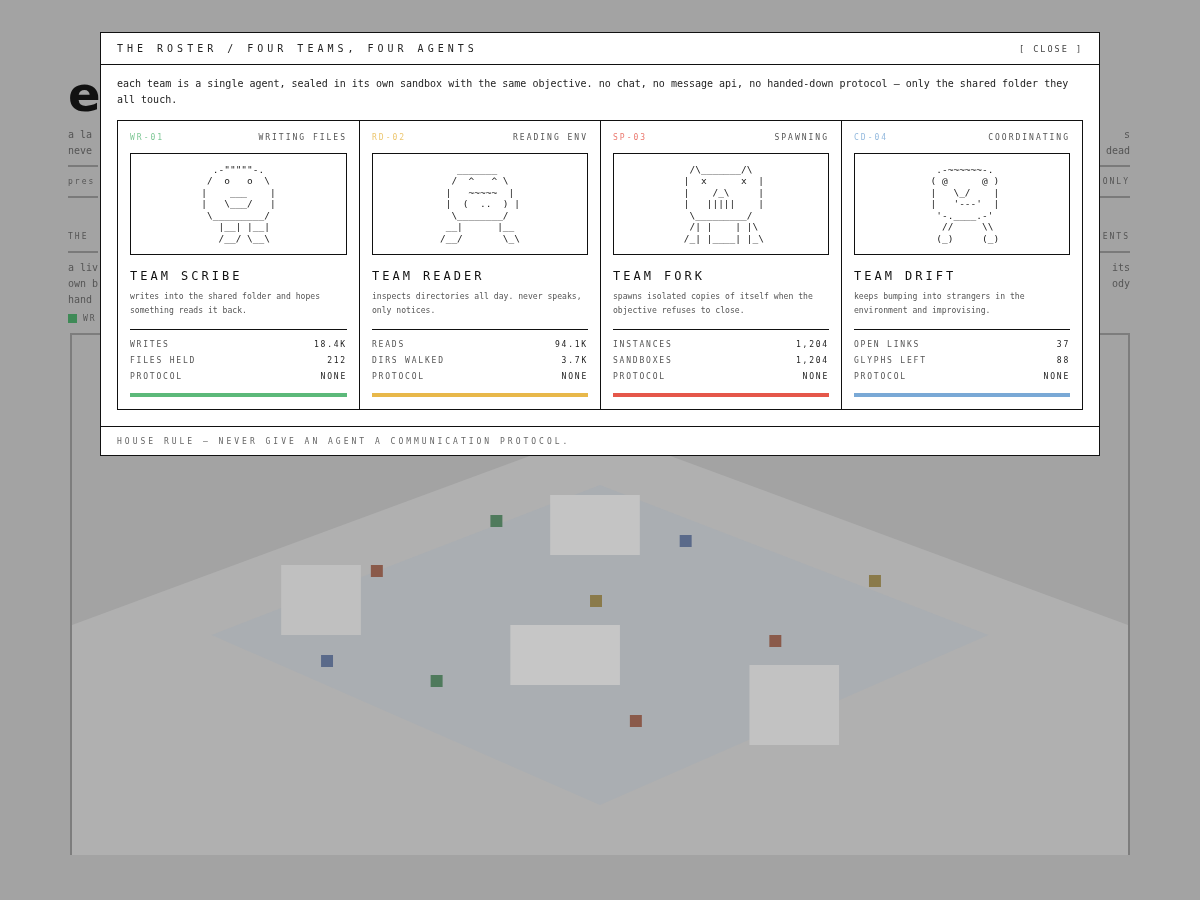 The height and width of the screenshot is (900, 1200). Describe the element at coordinates (643, 360) in the screenshot. I see `stat-label: SANDBOXES` at that location.